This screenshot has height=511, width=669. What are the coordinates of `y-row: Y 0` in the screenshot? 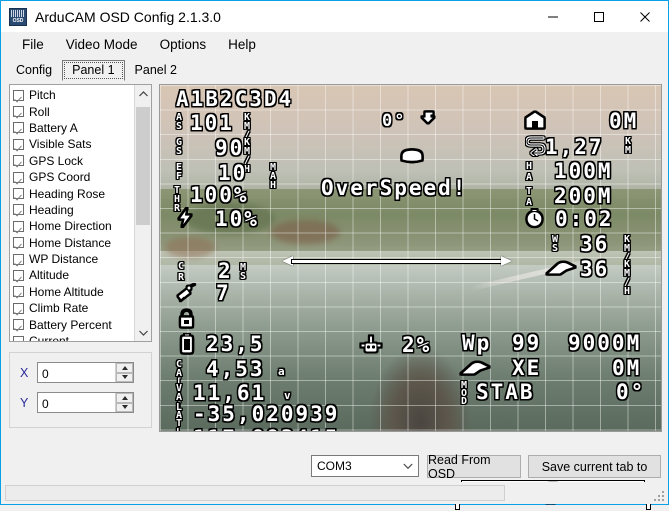 It's located at (85, 402).